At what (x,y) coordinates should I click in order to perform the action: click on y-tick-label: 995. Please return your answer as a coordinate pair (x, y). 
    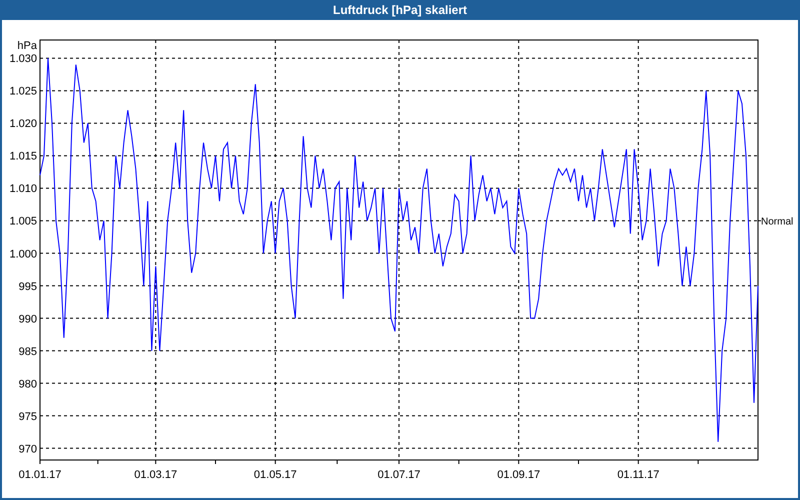
    Looking at the image, I should click on (27, 286).